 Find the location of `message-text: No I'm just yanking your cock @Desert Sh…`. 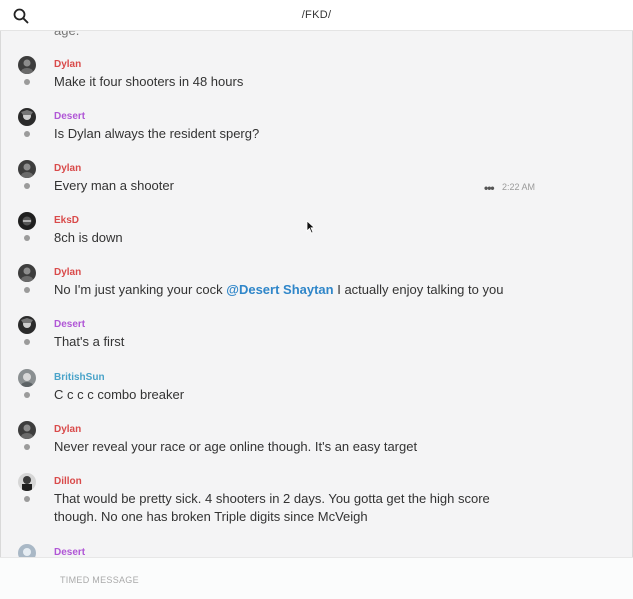

message-text: No I'm just yanking your cock @Desert Sh… is located at coordinates (334, 290).